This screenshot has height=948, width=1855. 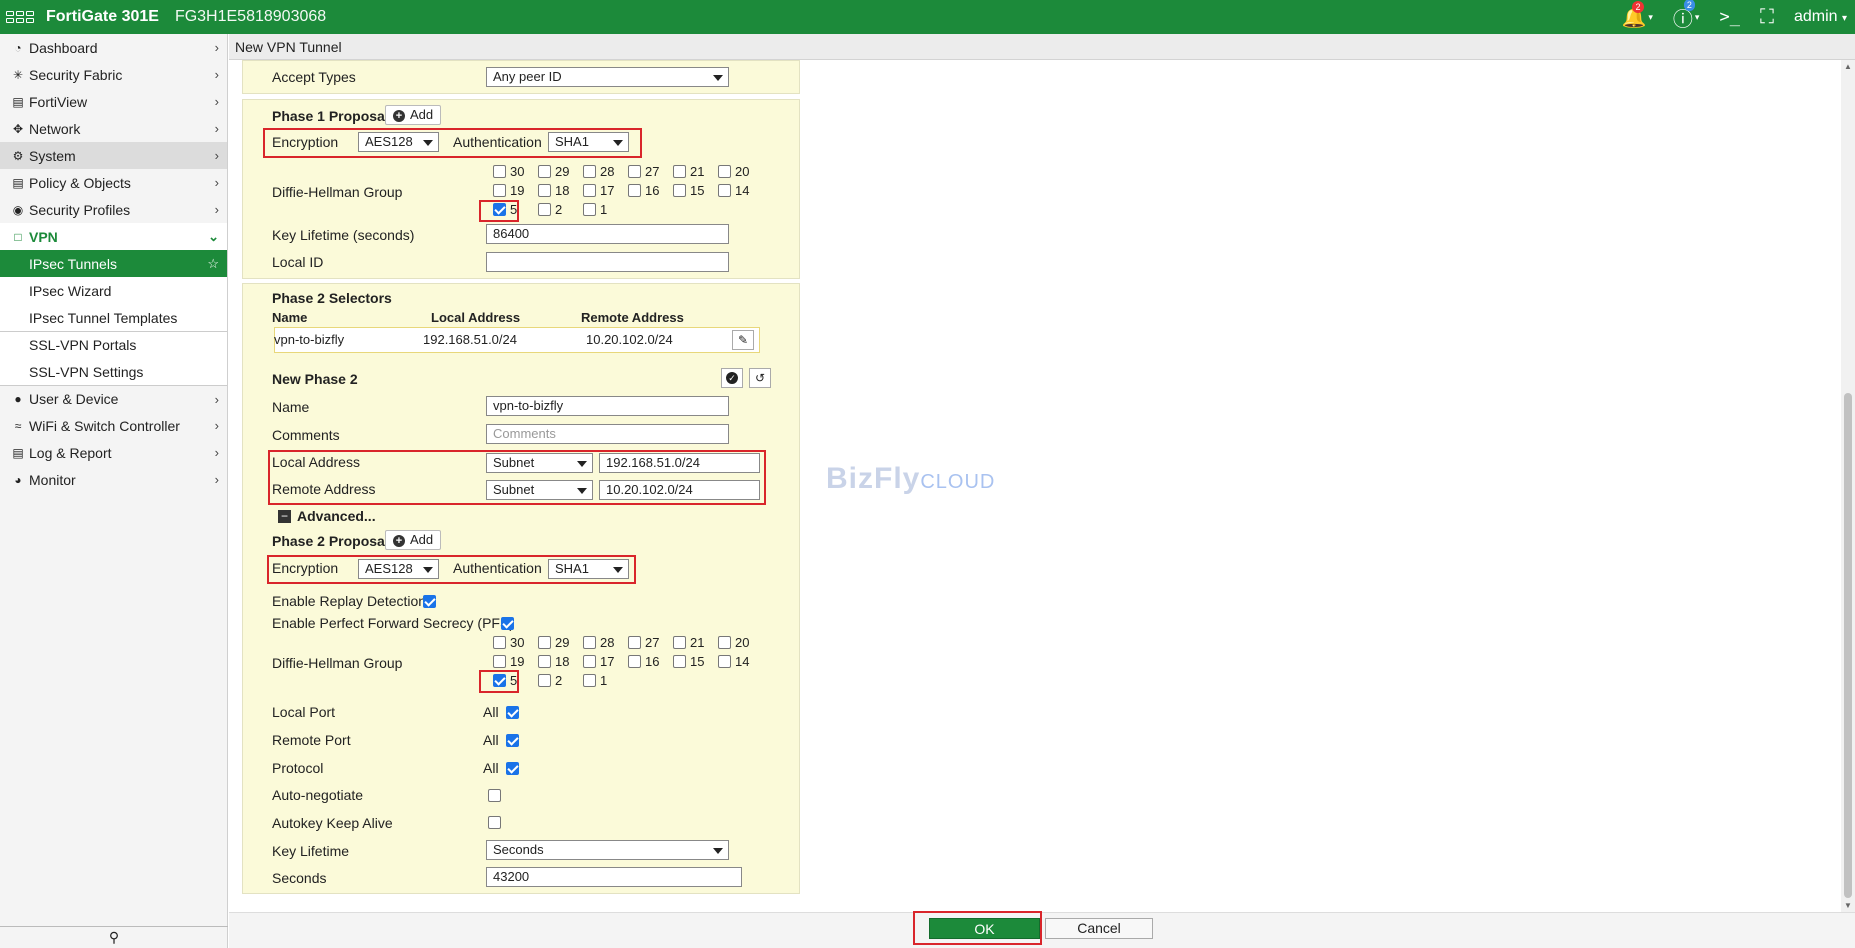 I want to click on sidebar-item-security-fabric: ✳ Security Fabric ›, so click(x=113, y=74).